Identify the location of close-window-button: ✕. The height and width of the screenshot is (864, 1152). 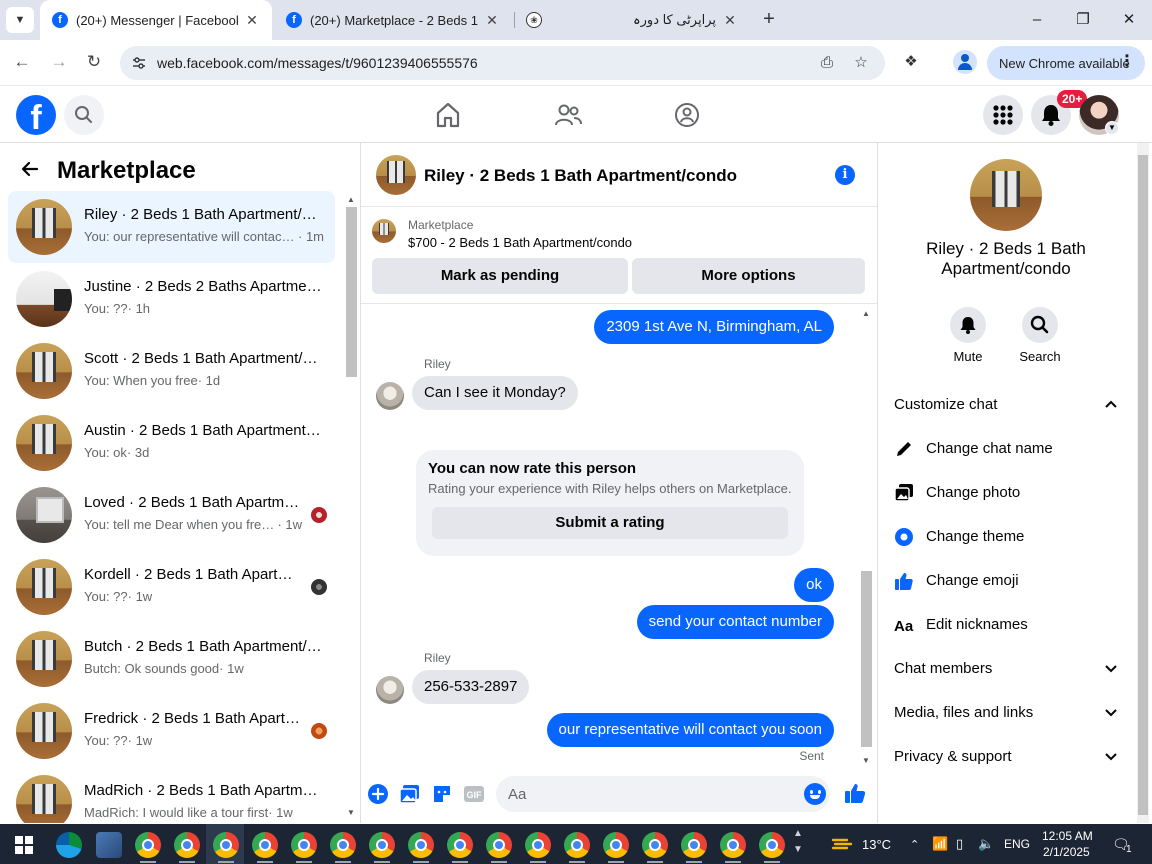
(1129, 20).